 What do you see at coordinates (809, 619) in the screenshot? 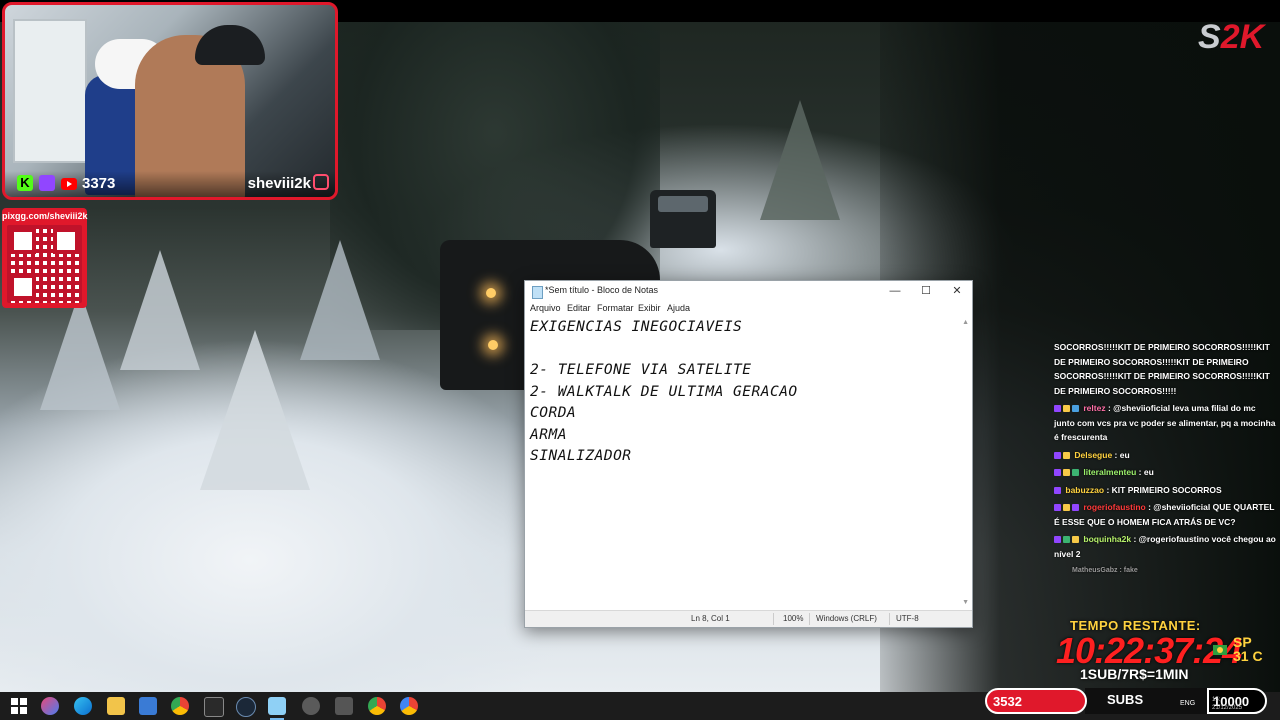
I see `status-separator` at bounding box center [809, 619].